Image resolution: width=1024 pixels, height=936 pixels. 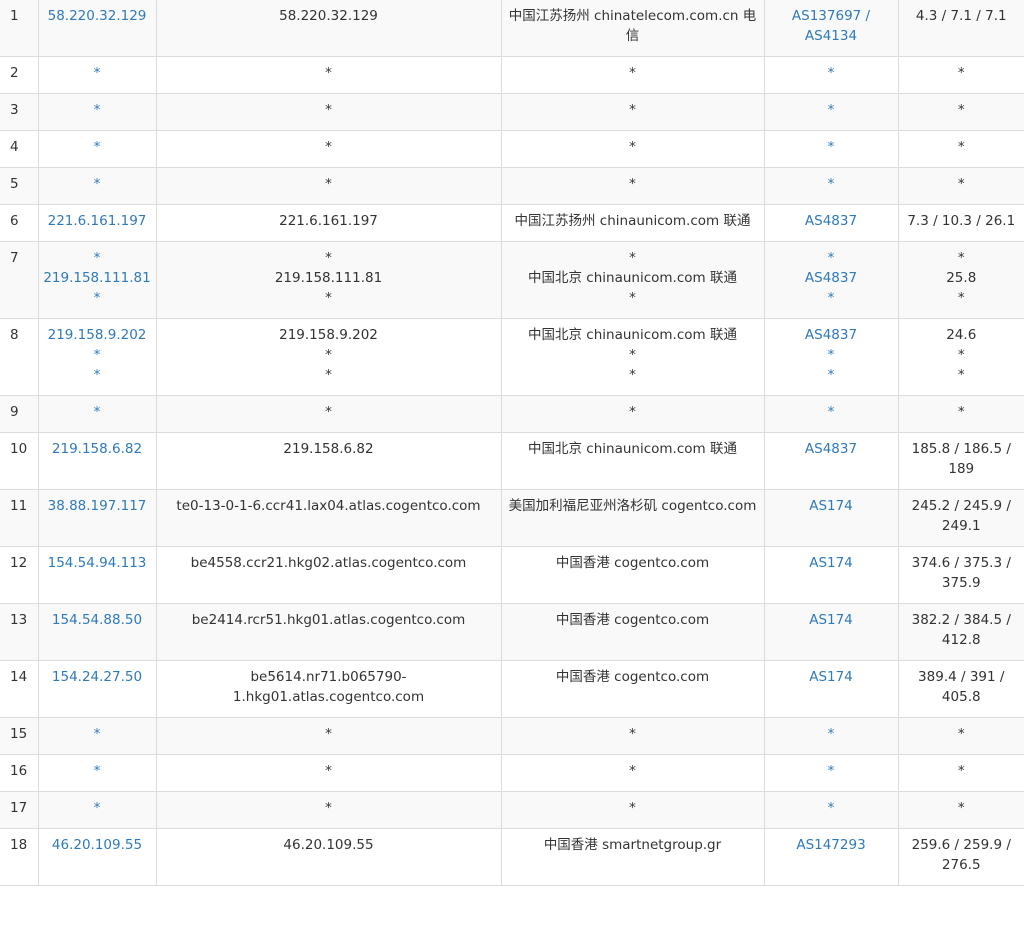 I want to click on ip-address-link: 154.54.94.113, so click(x=97, y=563).